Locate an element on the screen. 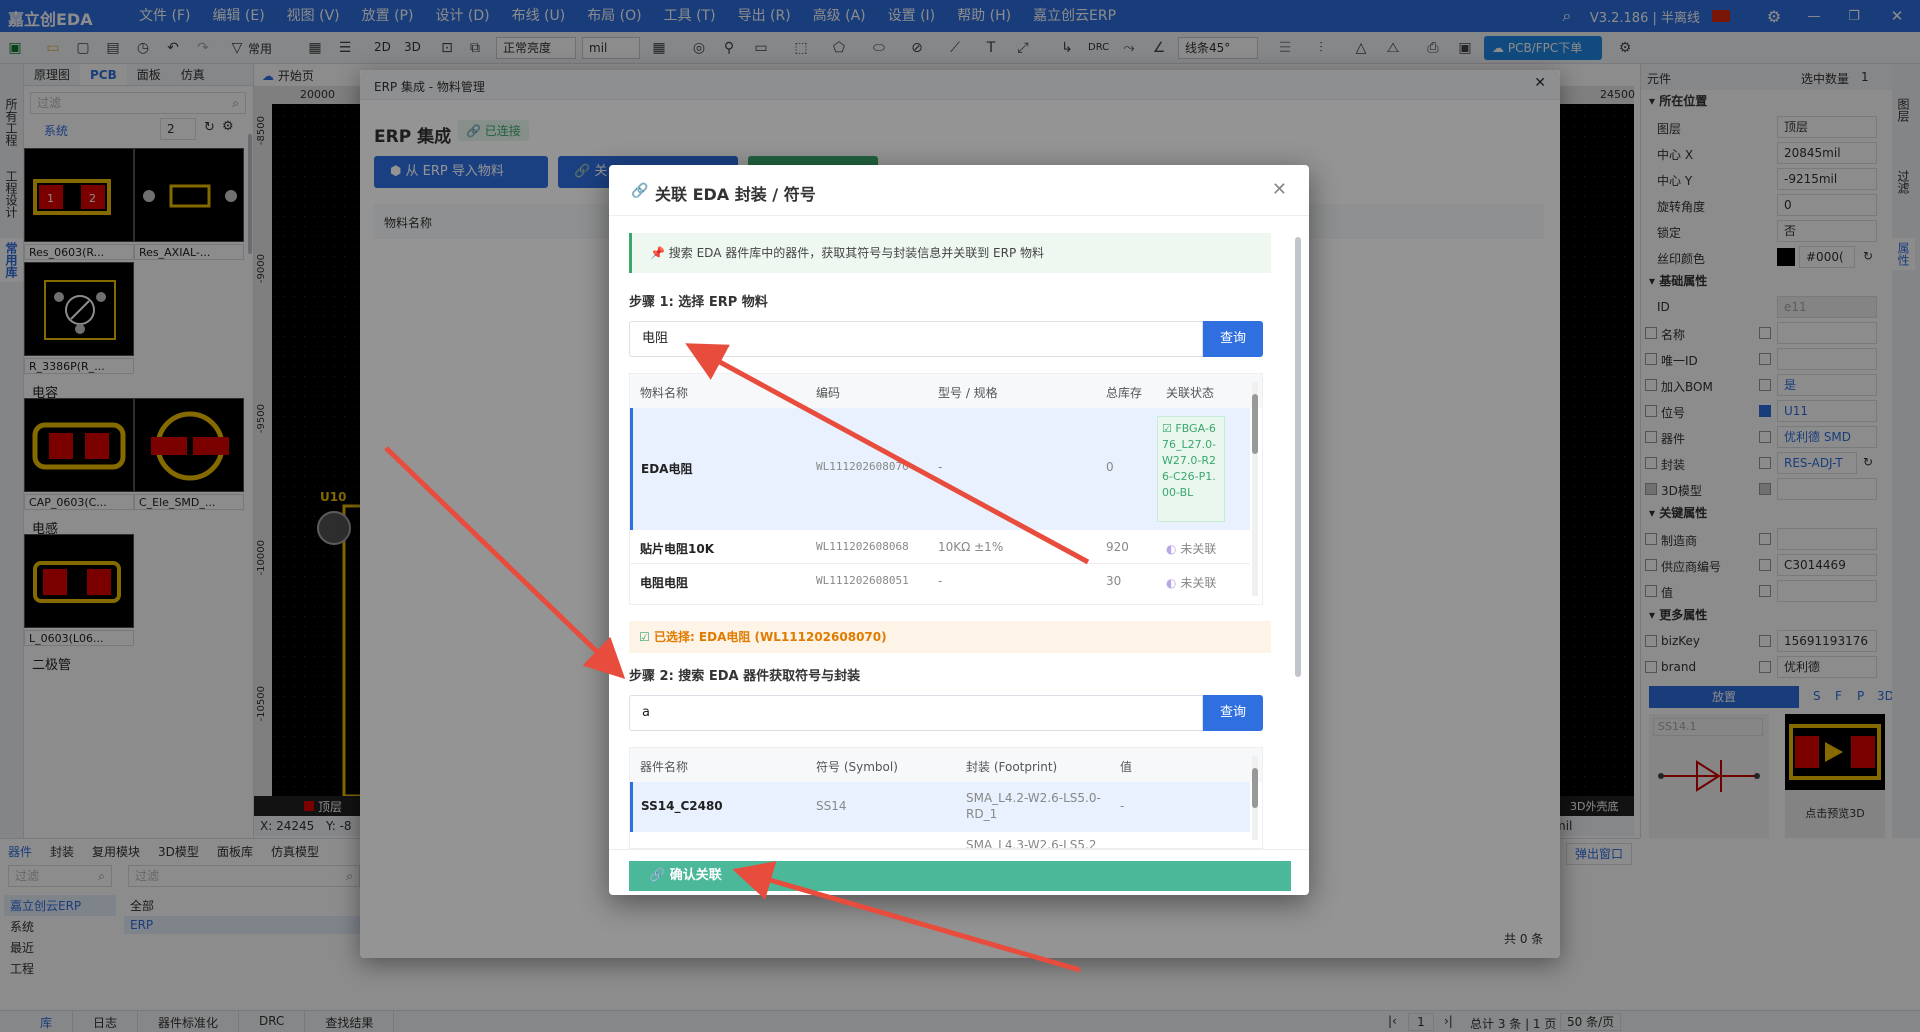 This screenshot has width=1920, height=1032. dialog-link-icon: 🔗 is located at coordinates (640, 191).